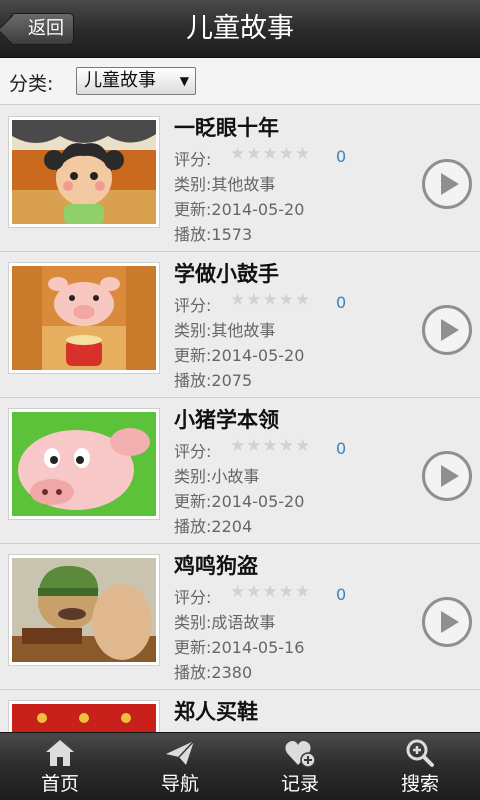 The width and height of the screenshot is (480, 800). What do you see at coordinates (235, 476) in the screenshot?
I see `category-value: 小故事` at bounding box center [235, 476].